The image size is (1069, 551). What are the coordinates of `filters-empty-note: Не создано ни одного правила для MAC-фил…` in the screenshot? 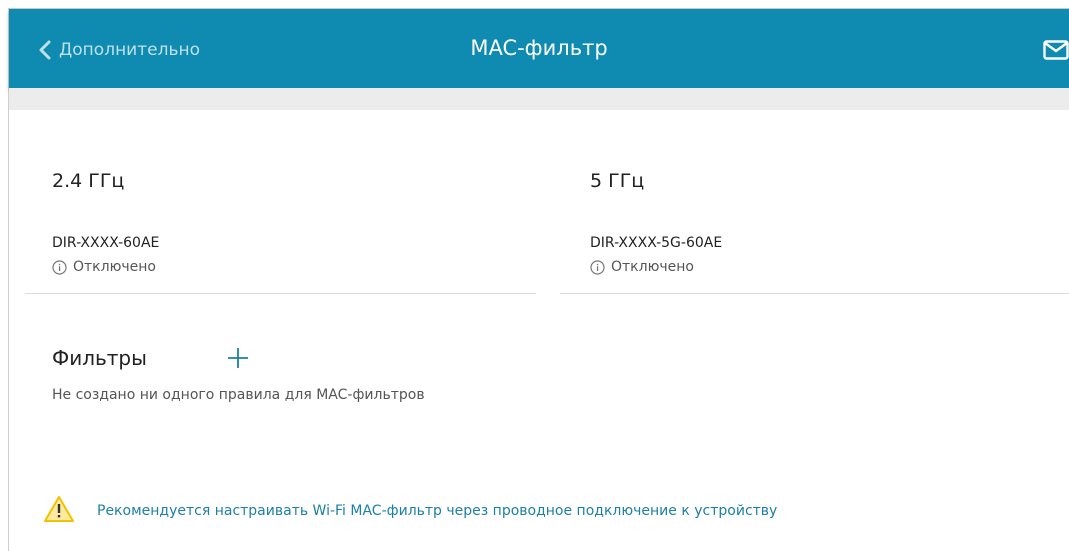 It's located at (238, 395).